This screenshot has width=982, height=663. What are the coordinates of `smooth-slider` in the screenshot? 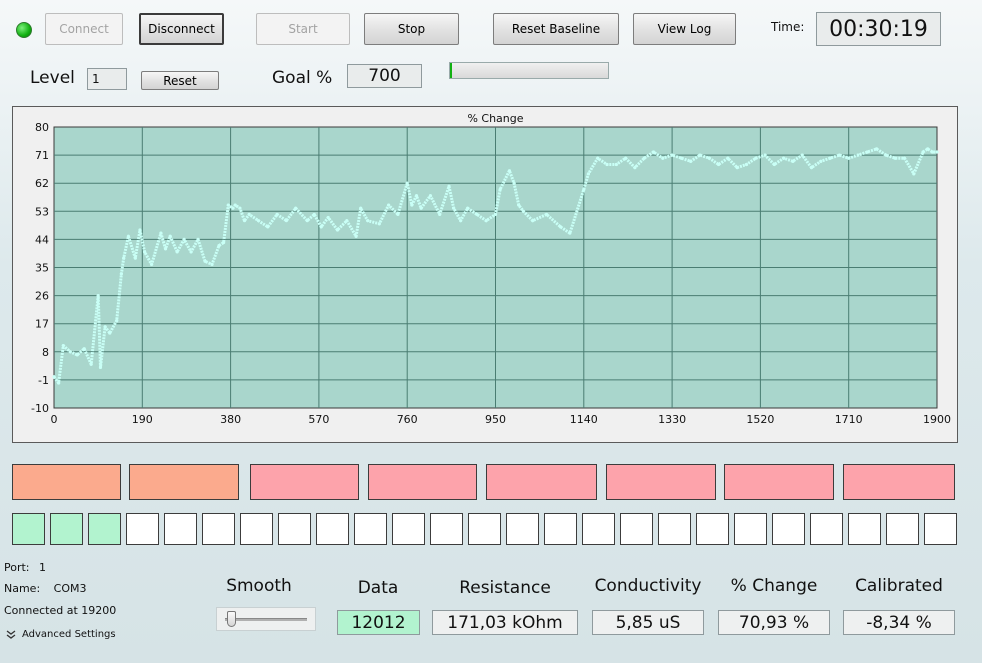 It's located at (266, 619).